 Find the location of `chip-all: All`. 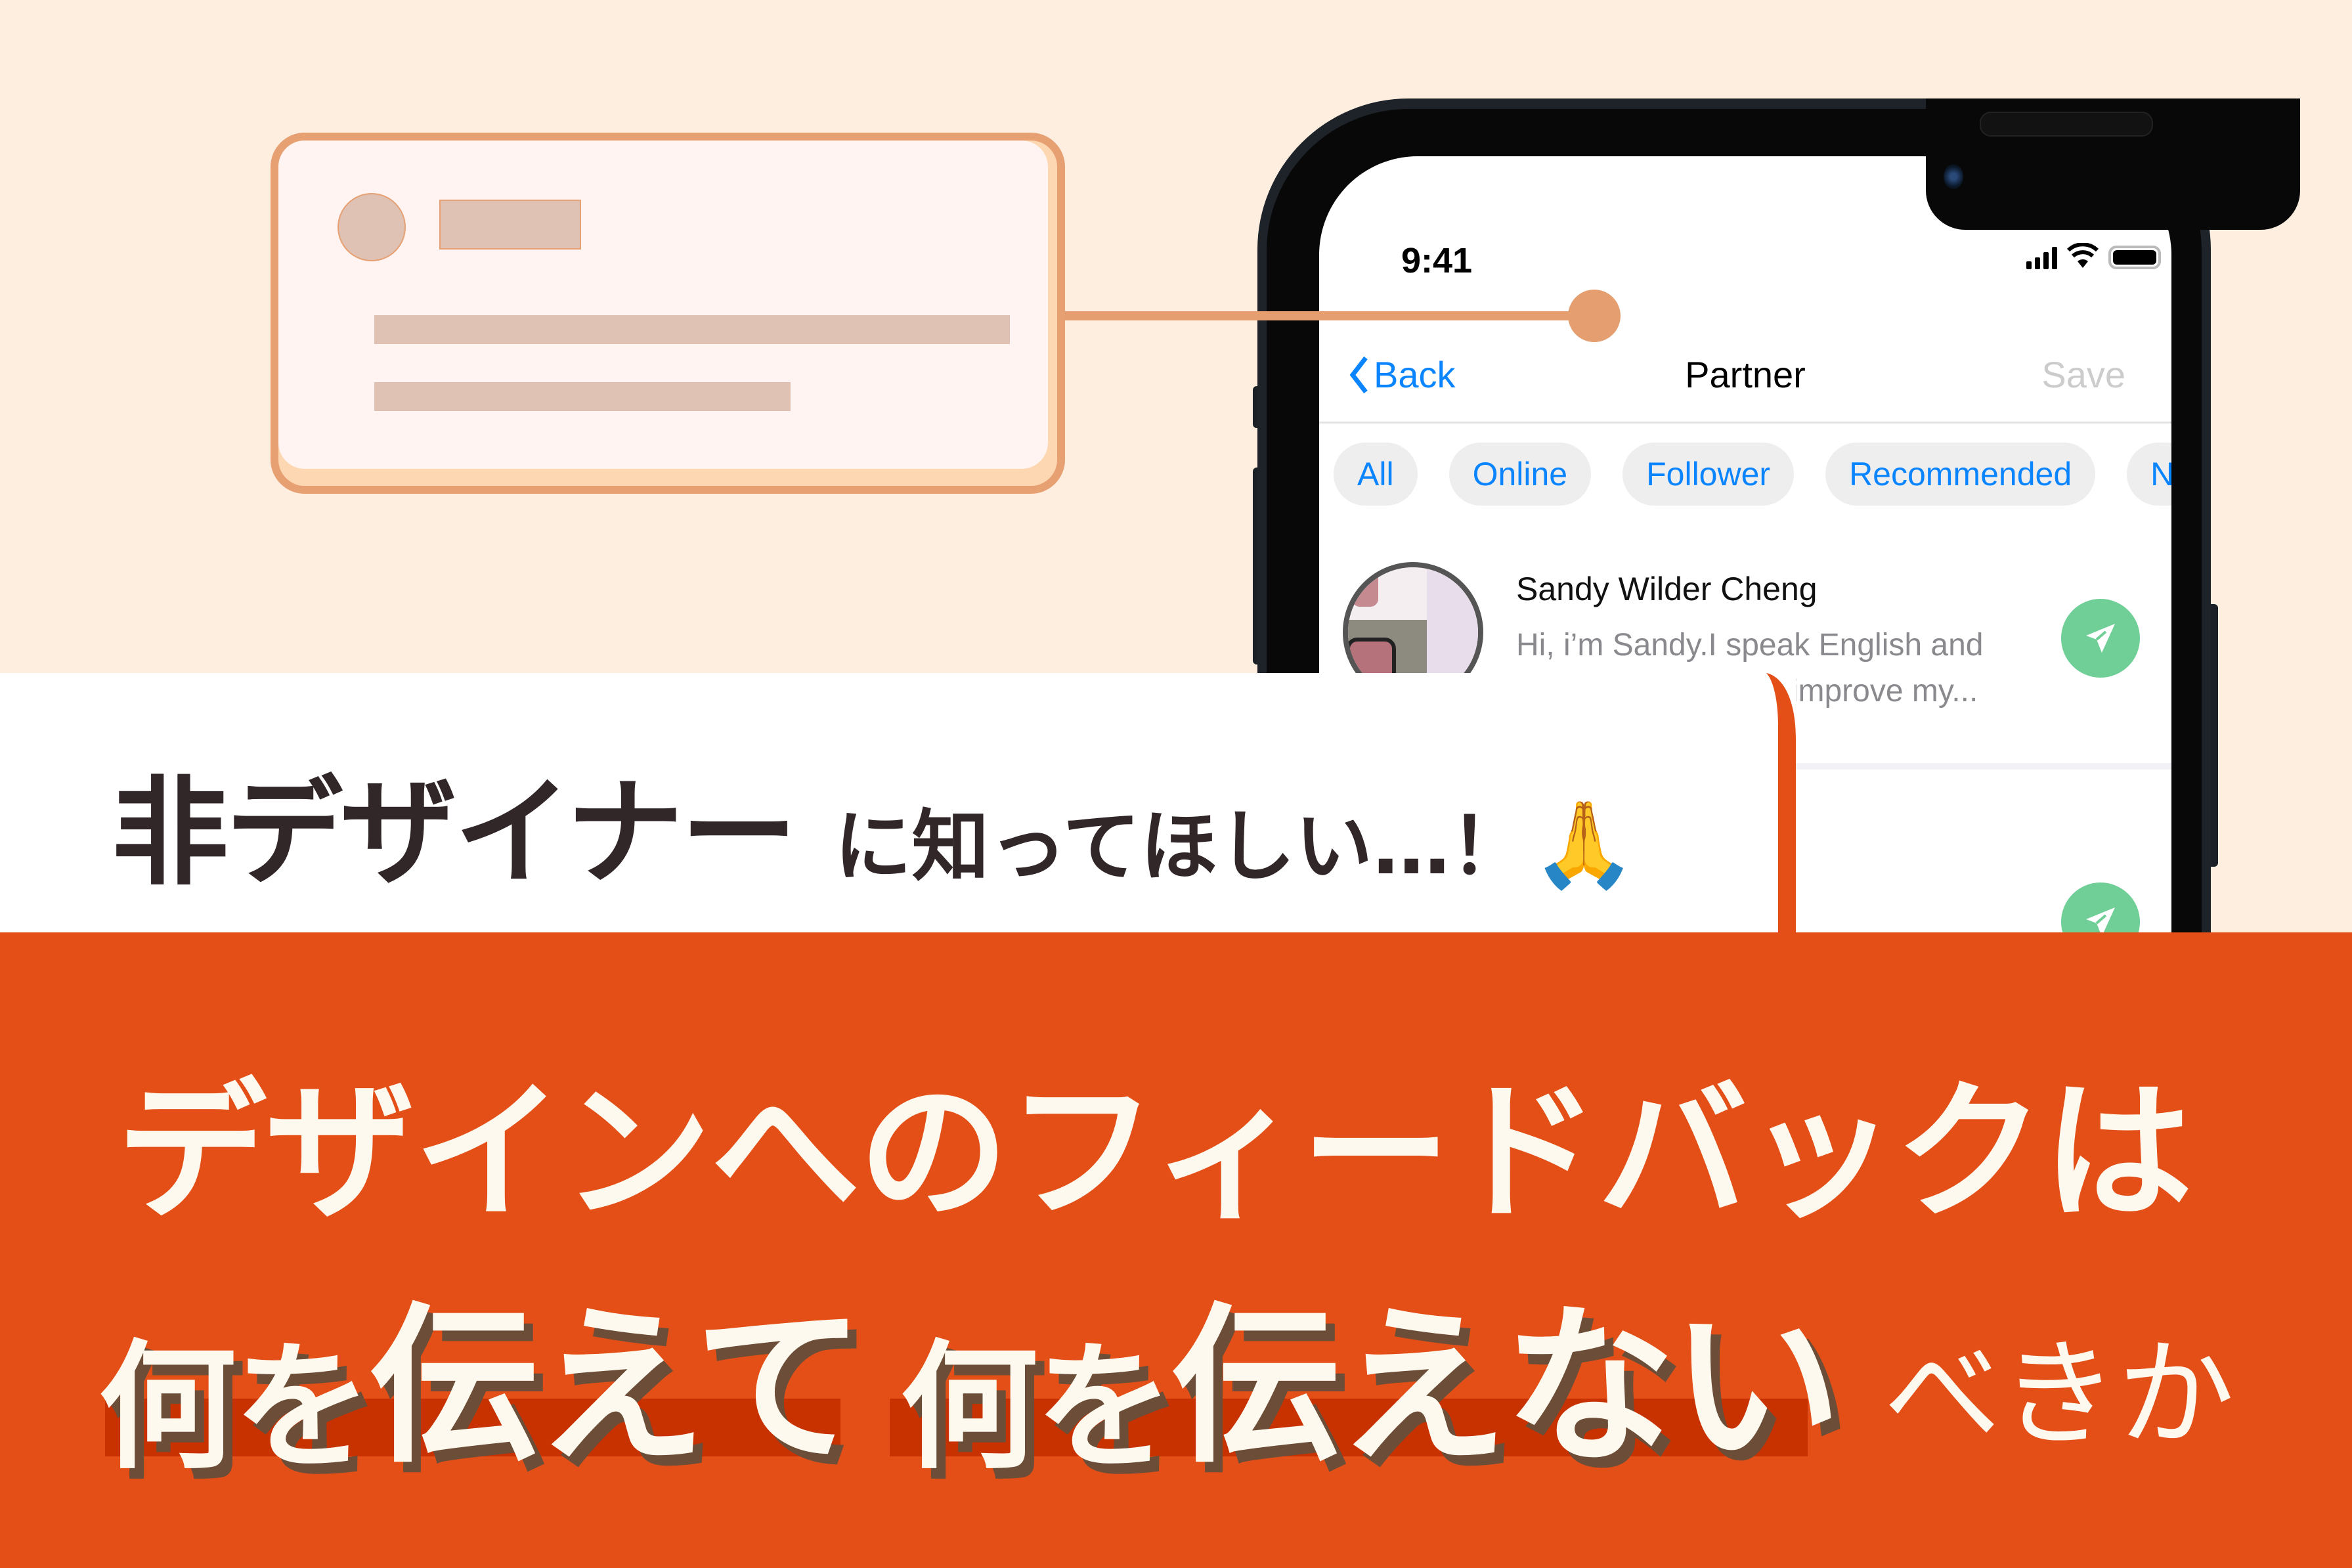

chip-all: All is located at coordinates (1376, 475).